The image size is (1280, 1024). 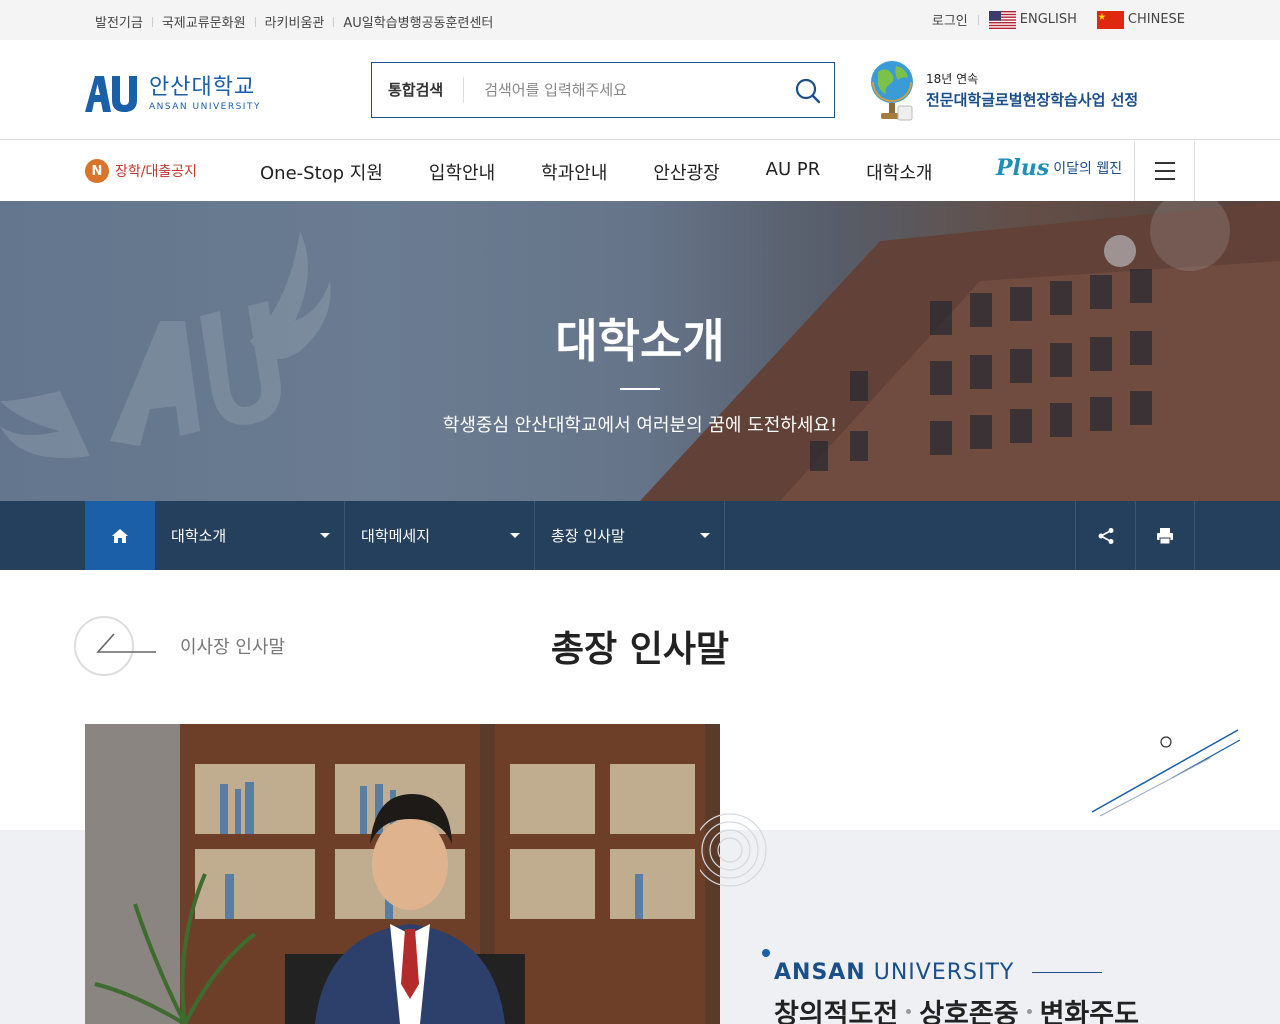 I want to click on motto-korean: 창의적도전 상호존중 변화주도, so click(x=956, y=1008).